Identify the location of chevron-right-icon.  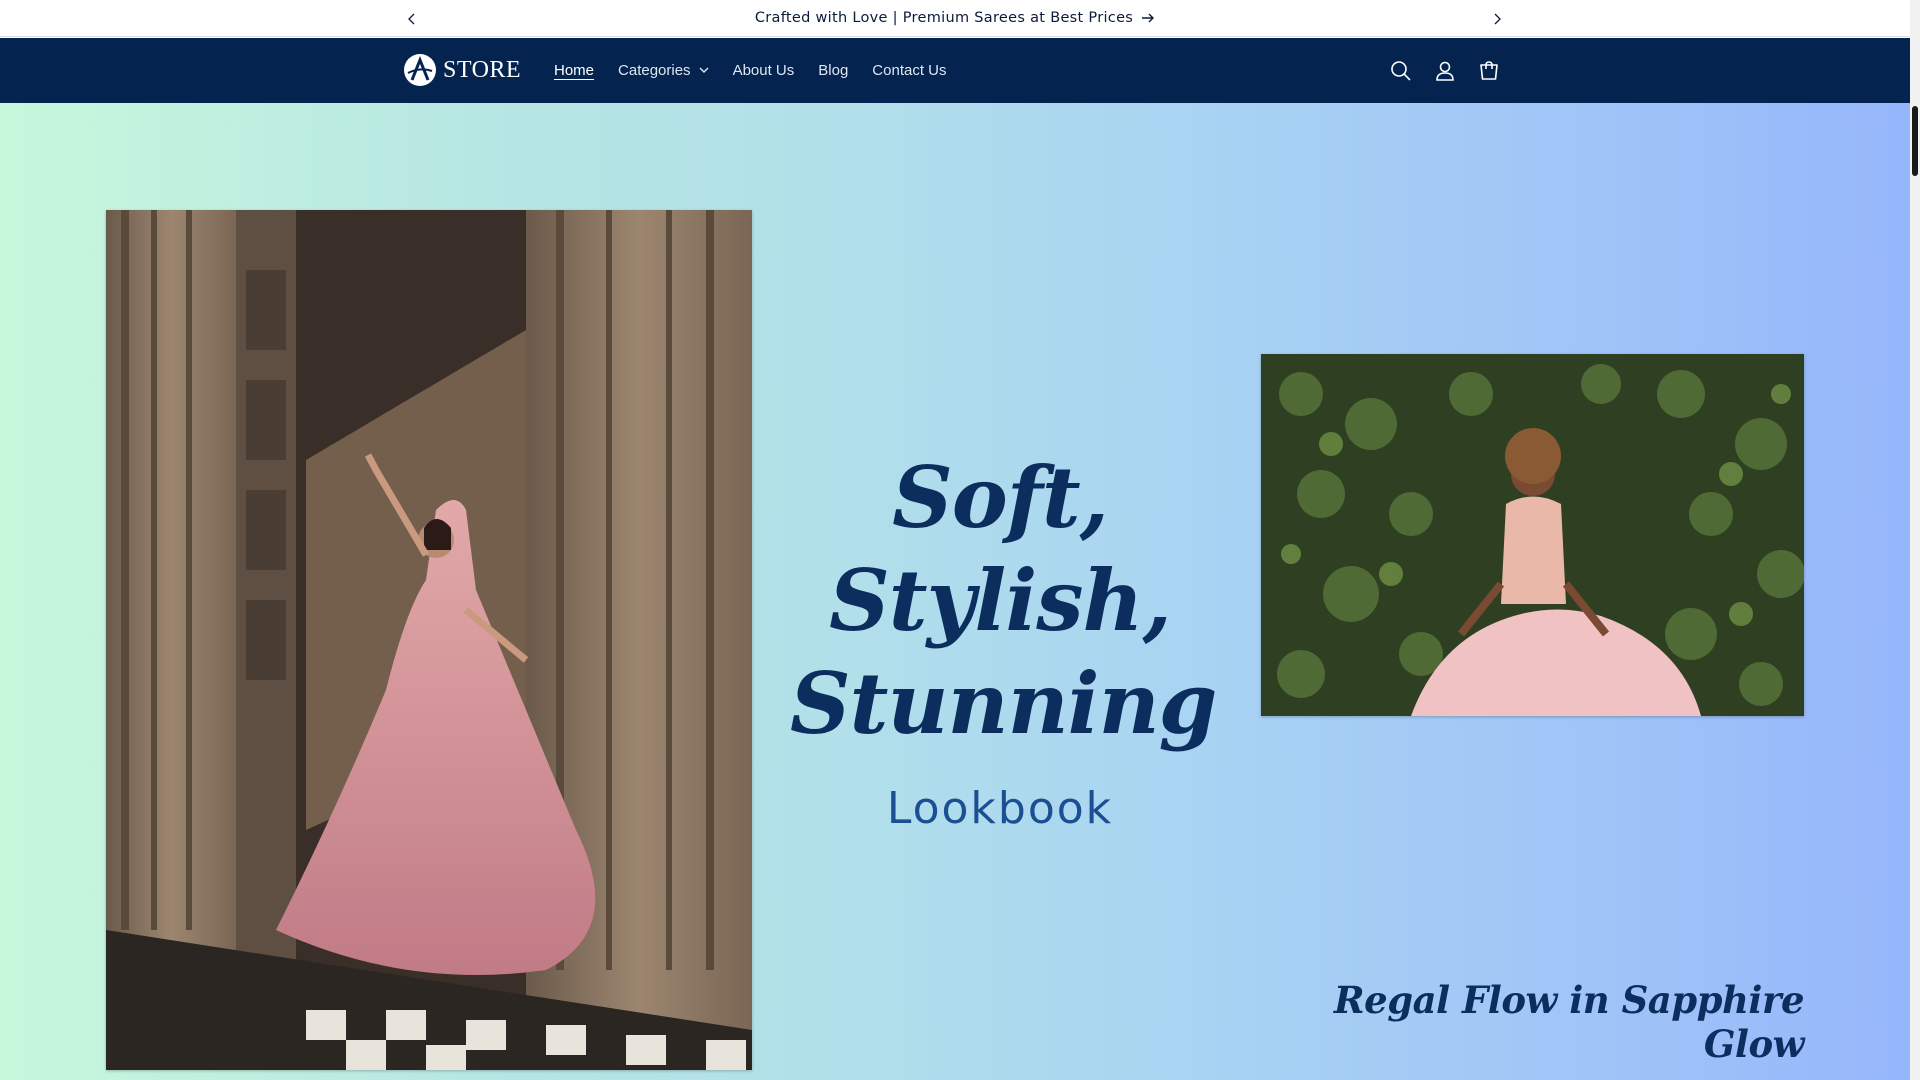
(1497, 18).